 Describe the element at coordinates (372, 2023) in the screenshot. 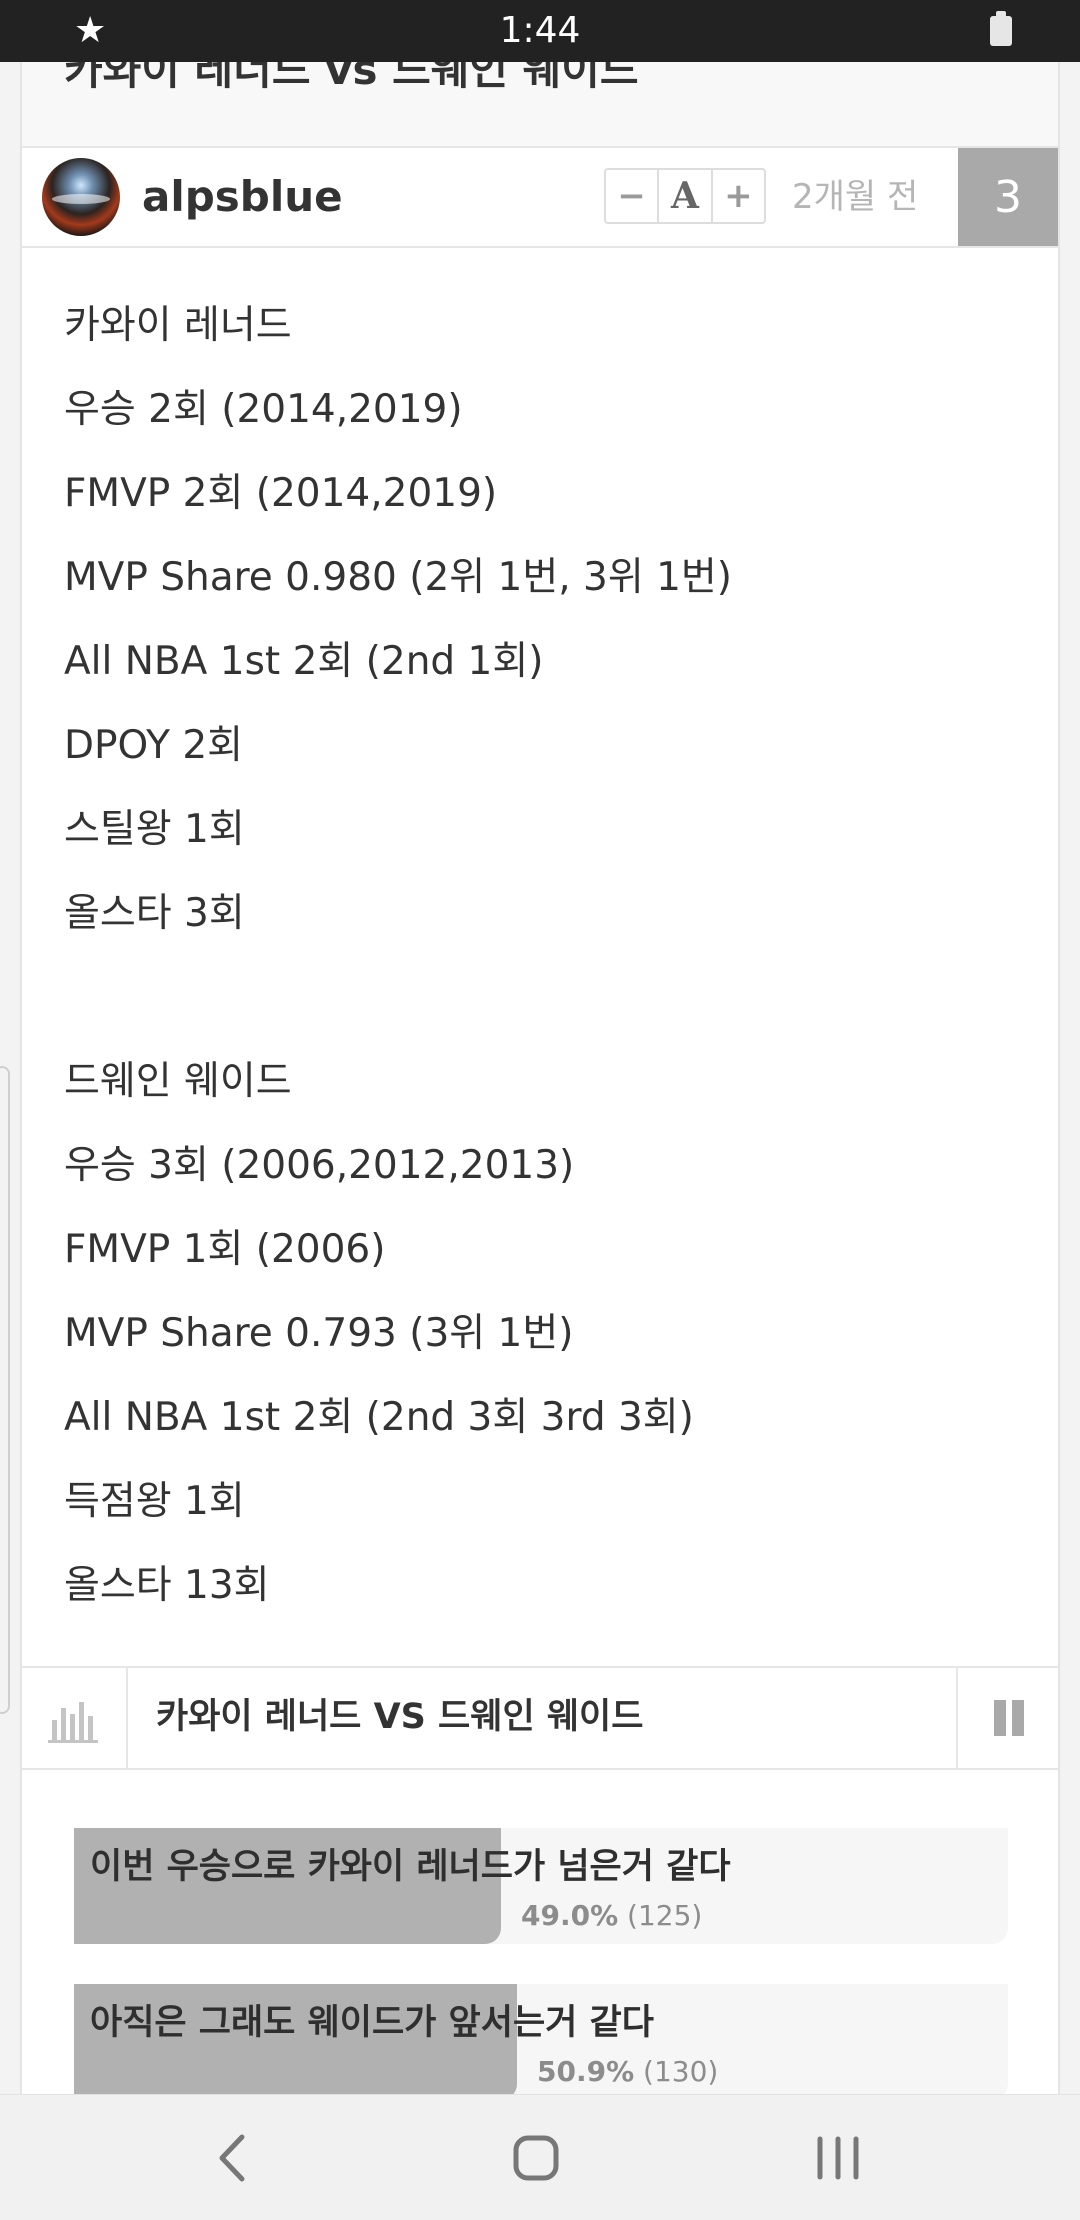

I see `poll-option-label: 아직은 그래도 웨이드가 앞서는거 같다` at that location.